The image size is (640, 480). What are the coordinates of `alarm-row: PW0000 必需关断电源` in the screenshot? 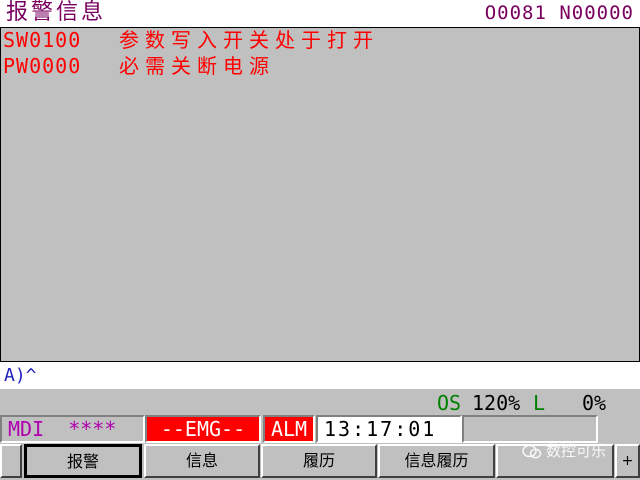 It's located at (139, 66).